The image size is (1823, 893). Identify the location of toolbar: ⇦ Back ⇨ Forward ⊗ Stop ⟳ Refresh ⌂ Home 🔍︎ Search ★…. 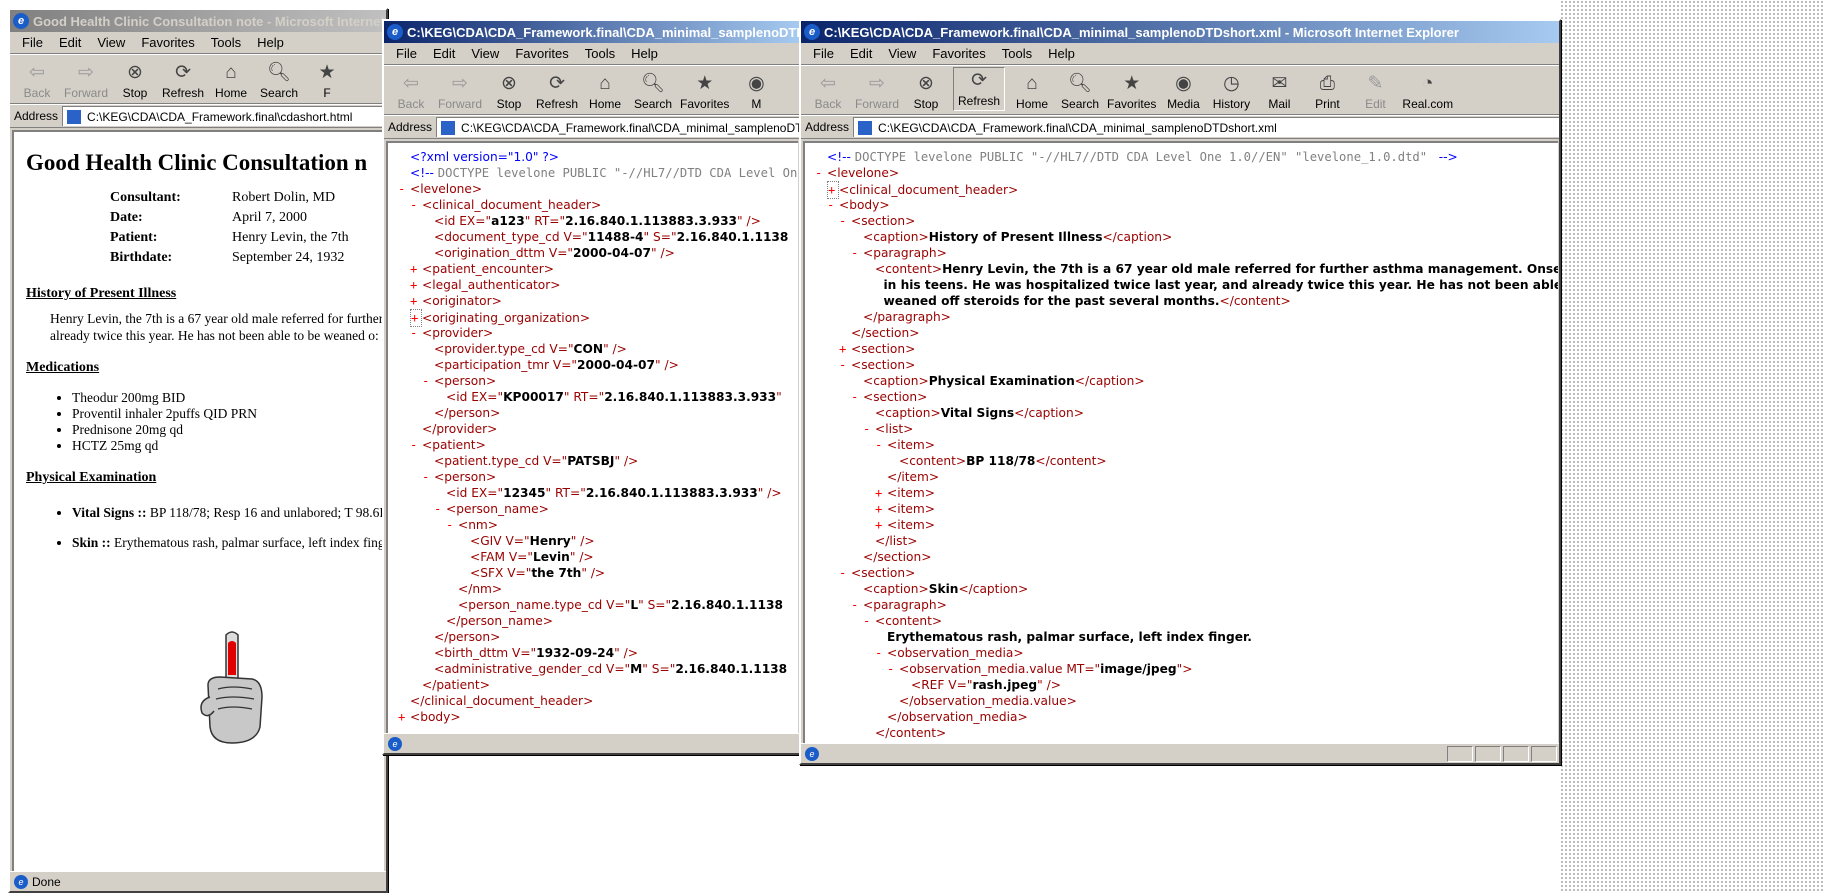
(198, 79).